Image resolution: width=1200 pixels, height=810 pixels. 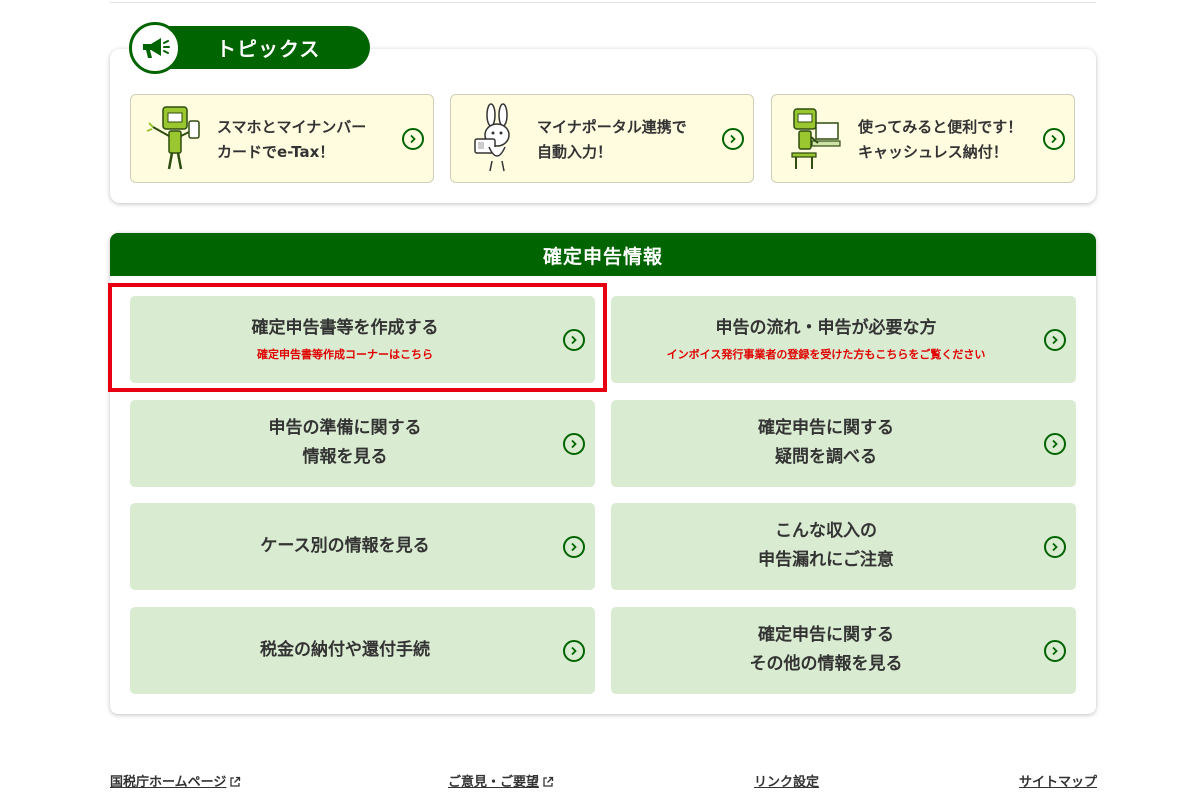 What do you see at coordinates (826, 328) in the screenshot?
I see `item-label: 申告の流れ・申告が必要な方` at bounding box center [826, 328].